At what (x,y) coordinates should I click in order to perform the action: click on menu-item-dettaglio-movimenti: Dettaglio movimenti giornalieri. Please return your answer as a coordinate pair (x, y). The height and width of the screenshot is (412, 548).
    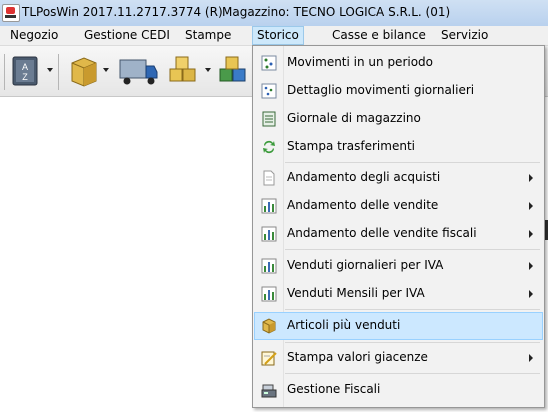
    Looking at the image, I should click on (398, 91).